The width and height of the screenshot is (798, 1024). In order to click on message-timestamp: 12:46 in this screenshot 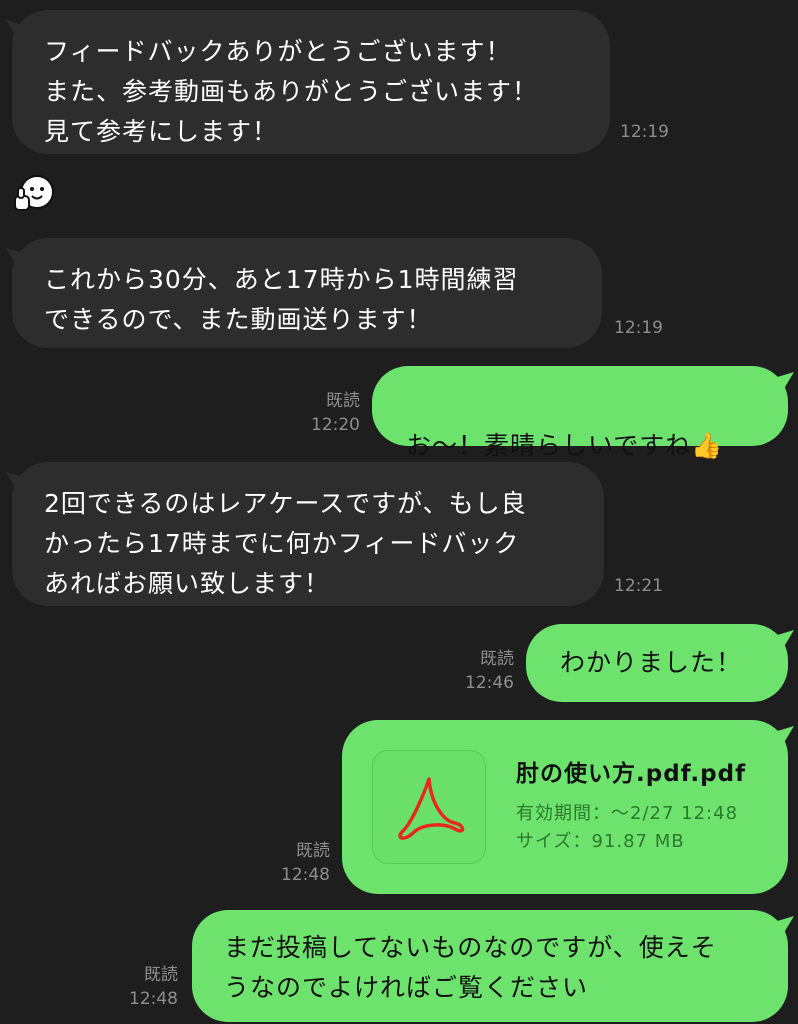, I will do `click(489, 683)`.